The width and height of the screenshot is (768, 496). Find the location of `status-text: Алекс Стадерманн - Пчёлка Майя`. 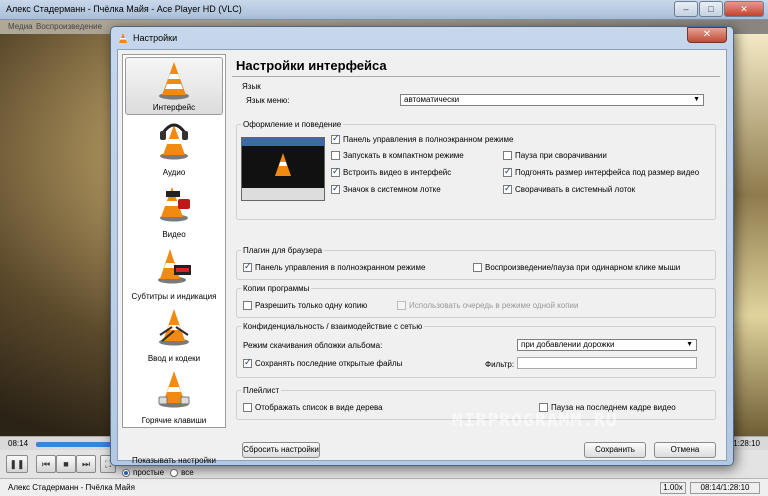

status-text: Алекс Стадерманн - Пчёлка Майя is located at coordinates (71, 487).